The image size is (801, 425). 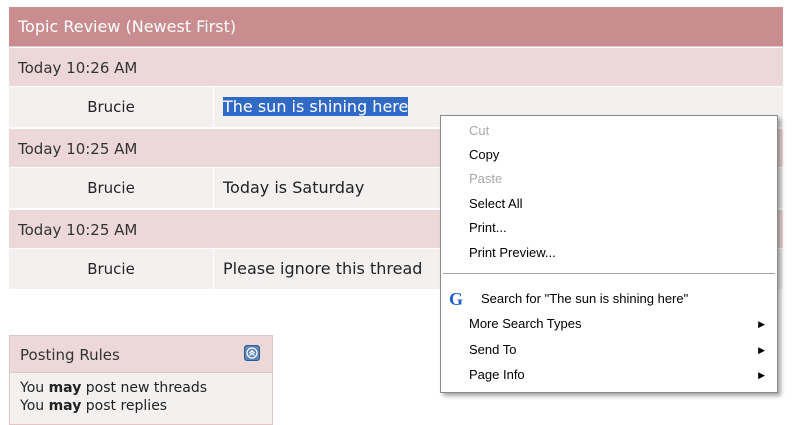 I want to click on posting-rules-title: Posting Rules, so click(x=70, y=355).